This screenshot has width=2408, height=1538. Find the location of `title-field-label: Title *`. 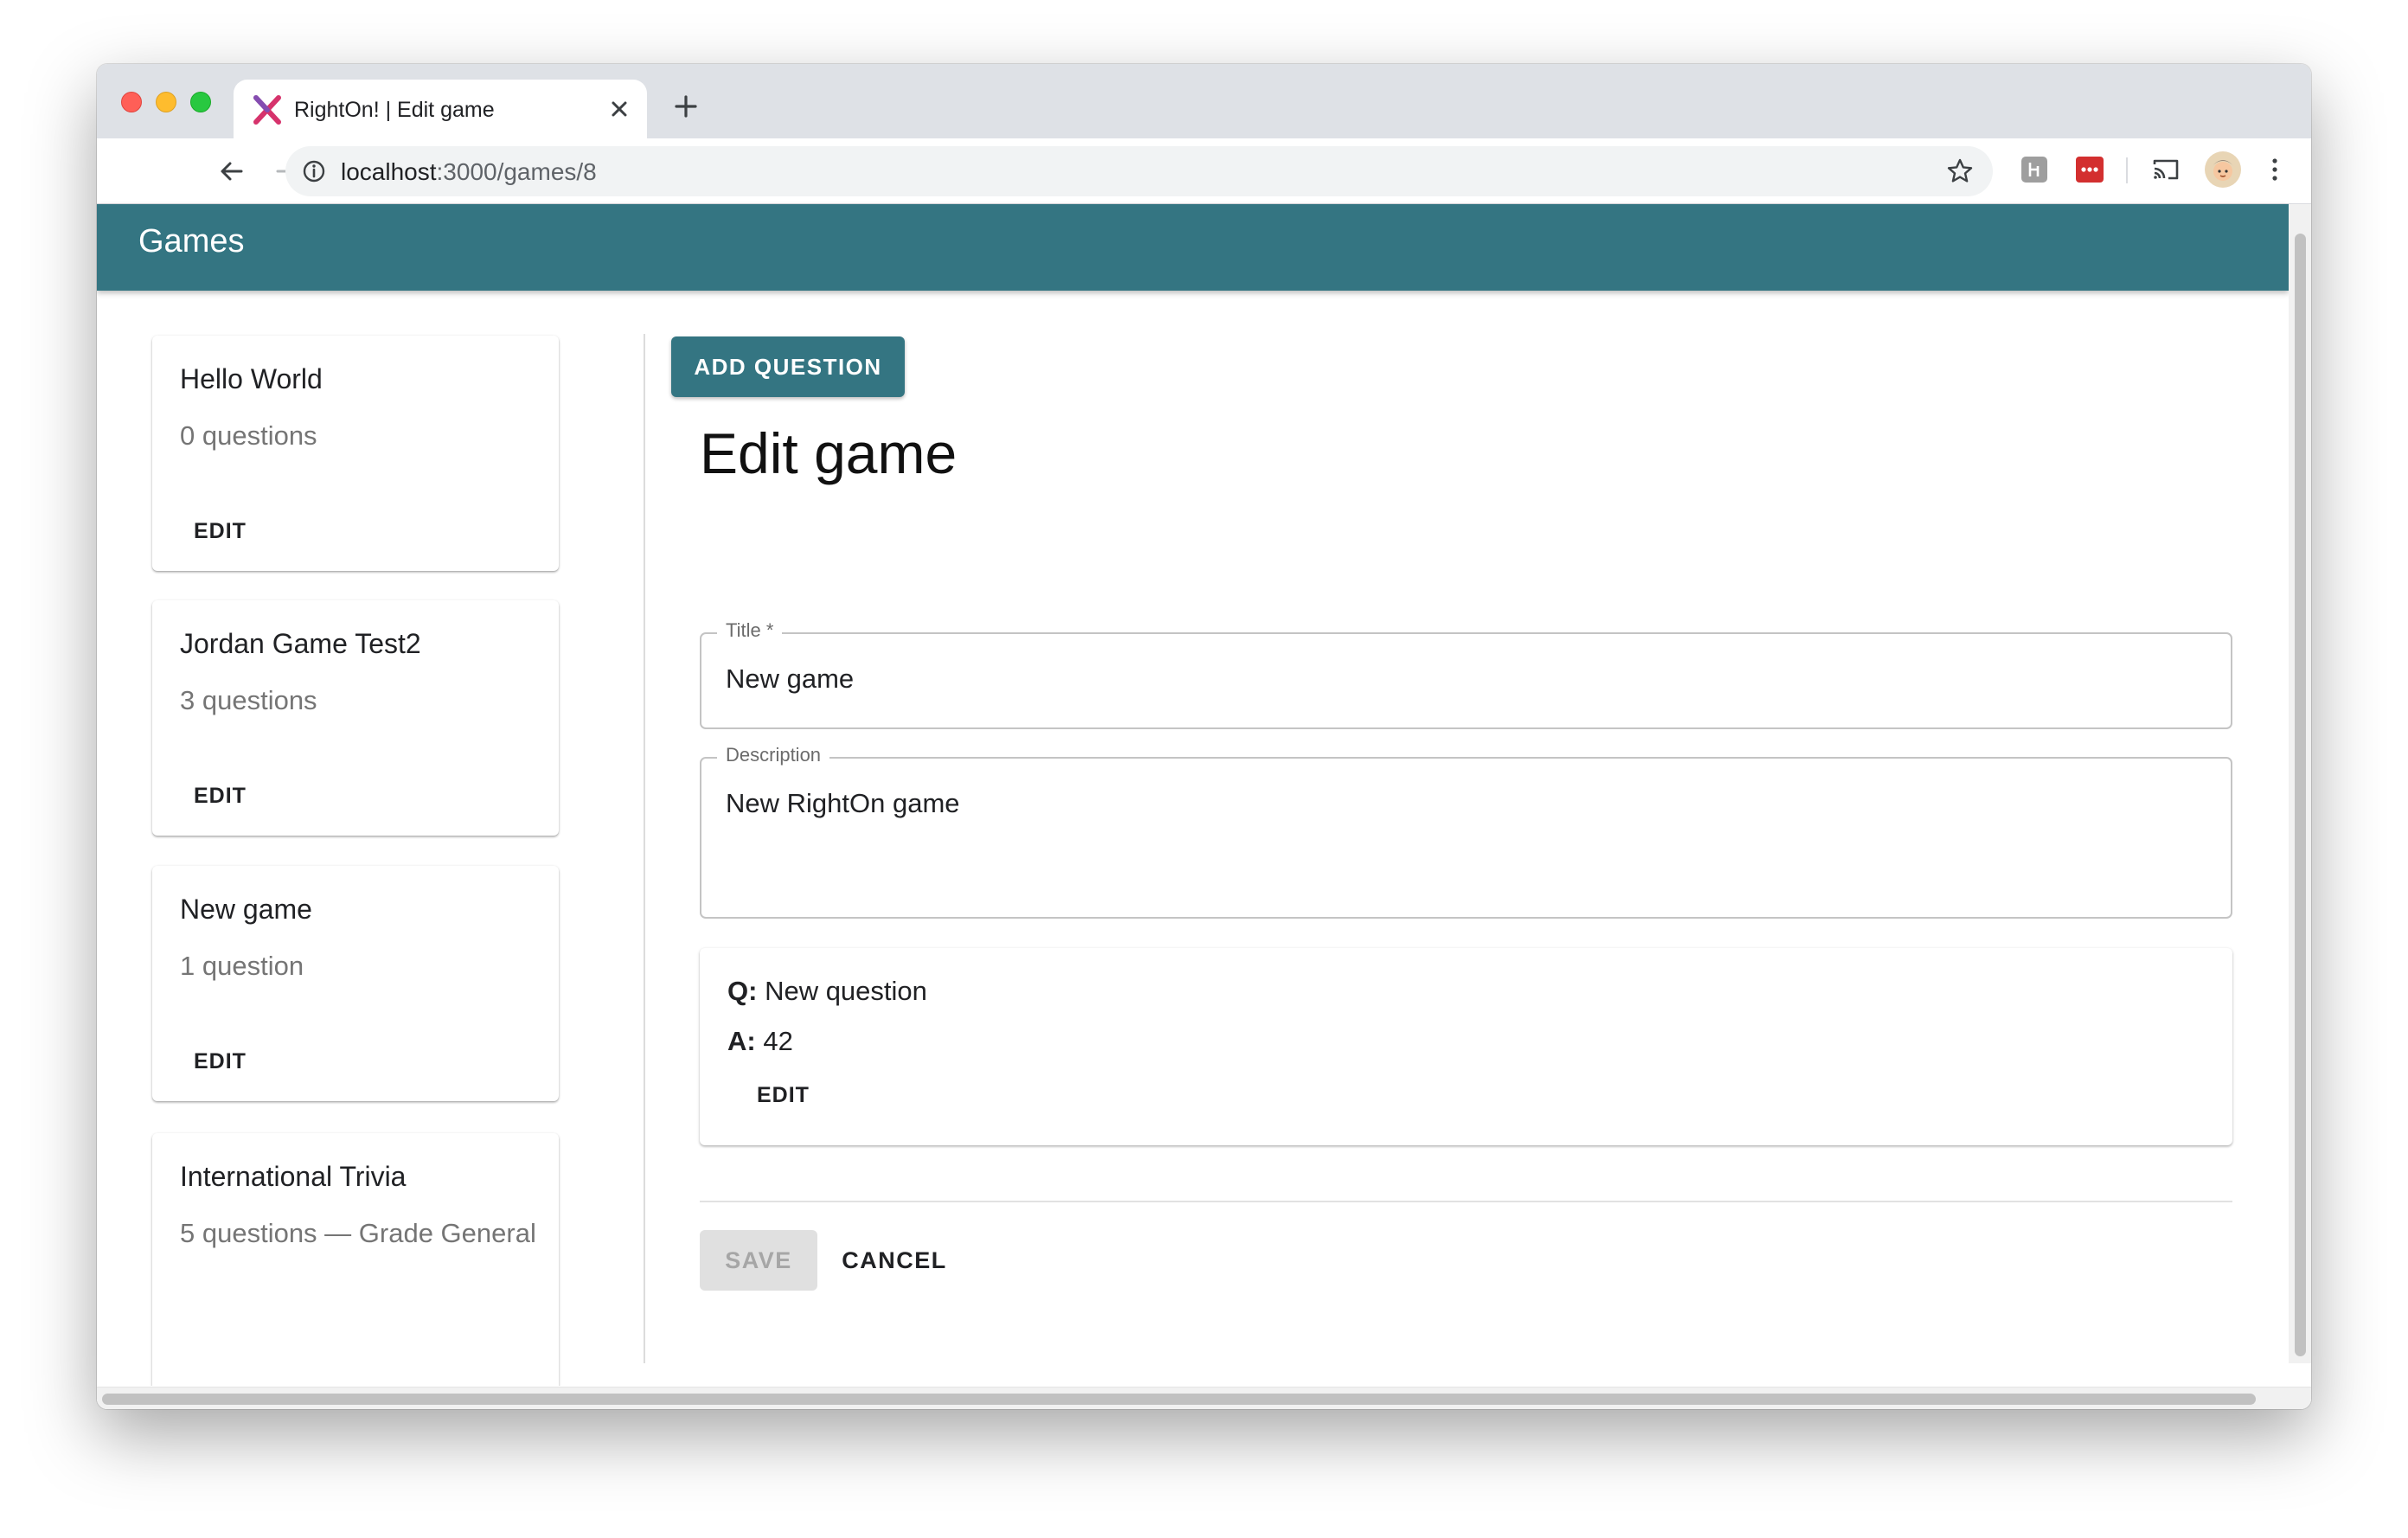

title-field-label: Title * is located at coordinates (750, 630).